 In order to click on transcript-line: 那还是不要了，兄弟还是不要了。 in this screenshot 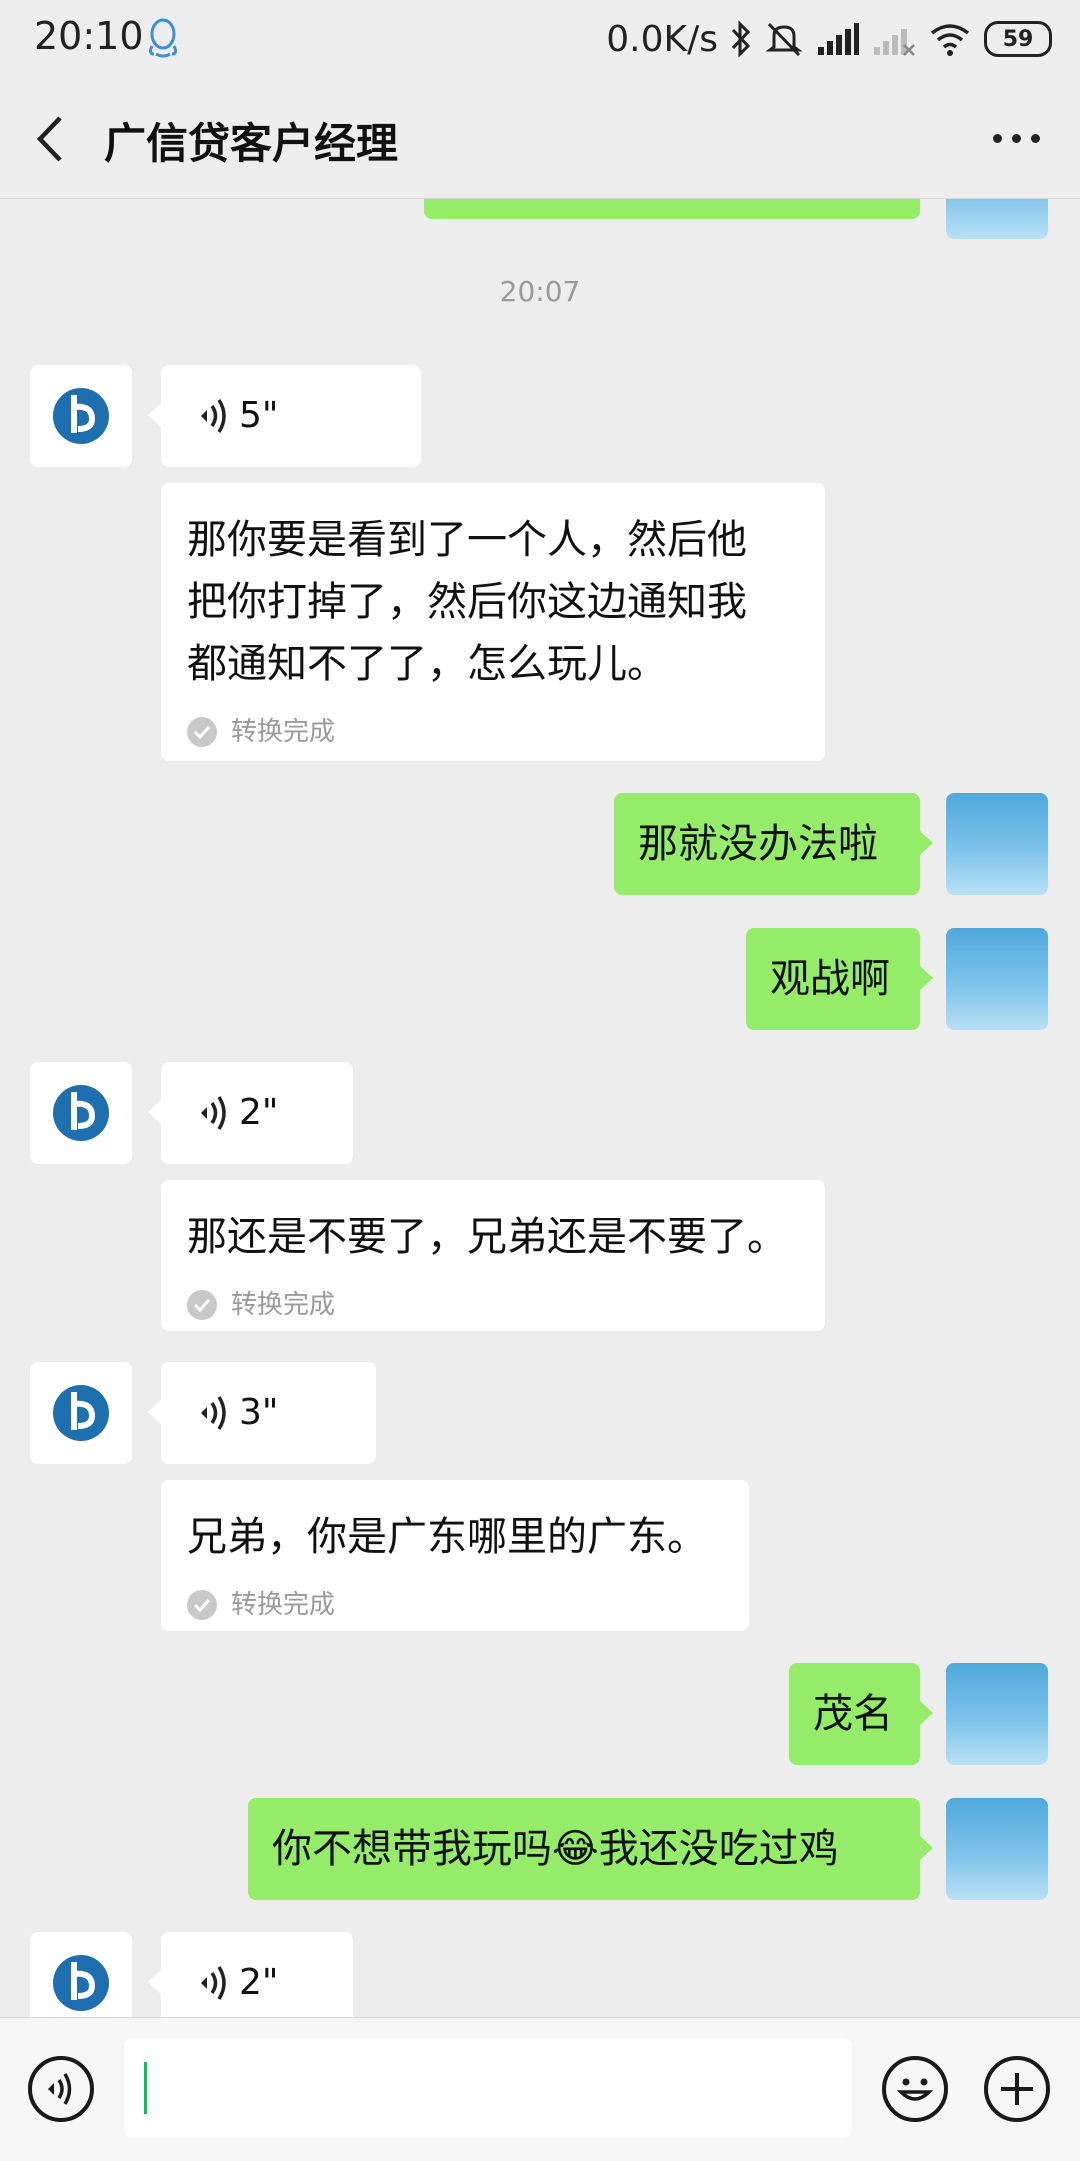, I will do `click(487, 1237)`.